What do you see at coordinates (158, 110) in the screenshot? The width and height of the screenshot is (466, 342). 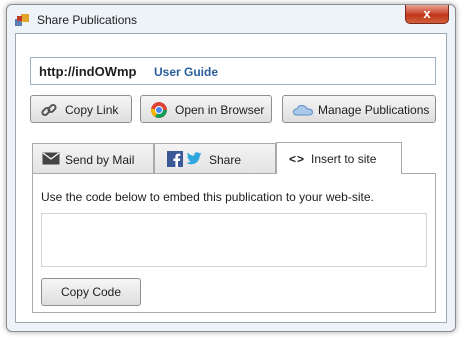 I see `chrome-browser-icon` at bounding box center [158, 110].